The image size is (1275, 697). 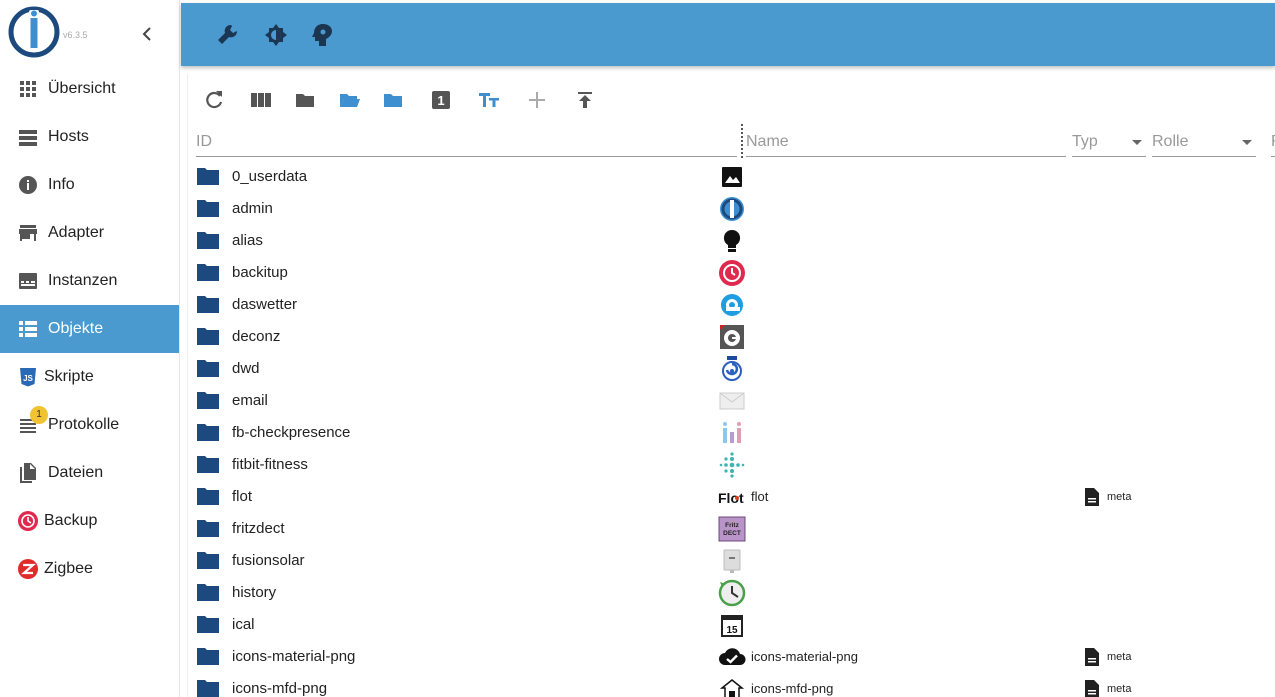 I want to click on table-row: daswetter, so click(x=731, y=304).